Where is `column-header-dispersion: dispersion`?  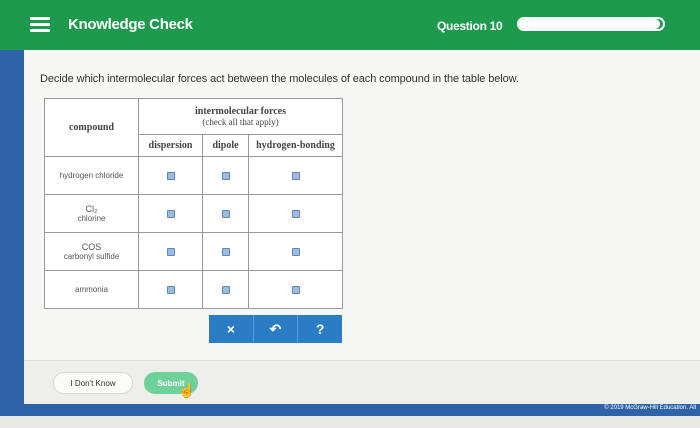 column-header-dispersion: dispersion is located at coordinates (170, 145).